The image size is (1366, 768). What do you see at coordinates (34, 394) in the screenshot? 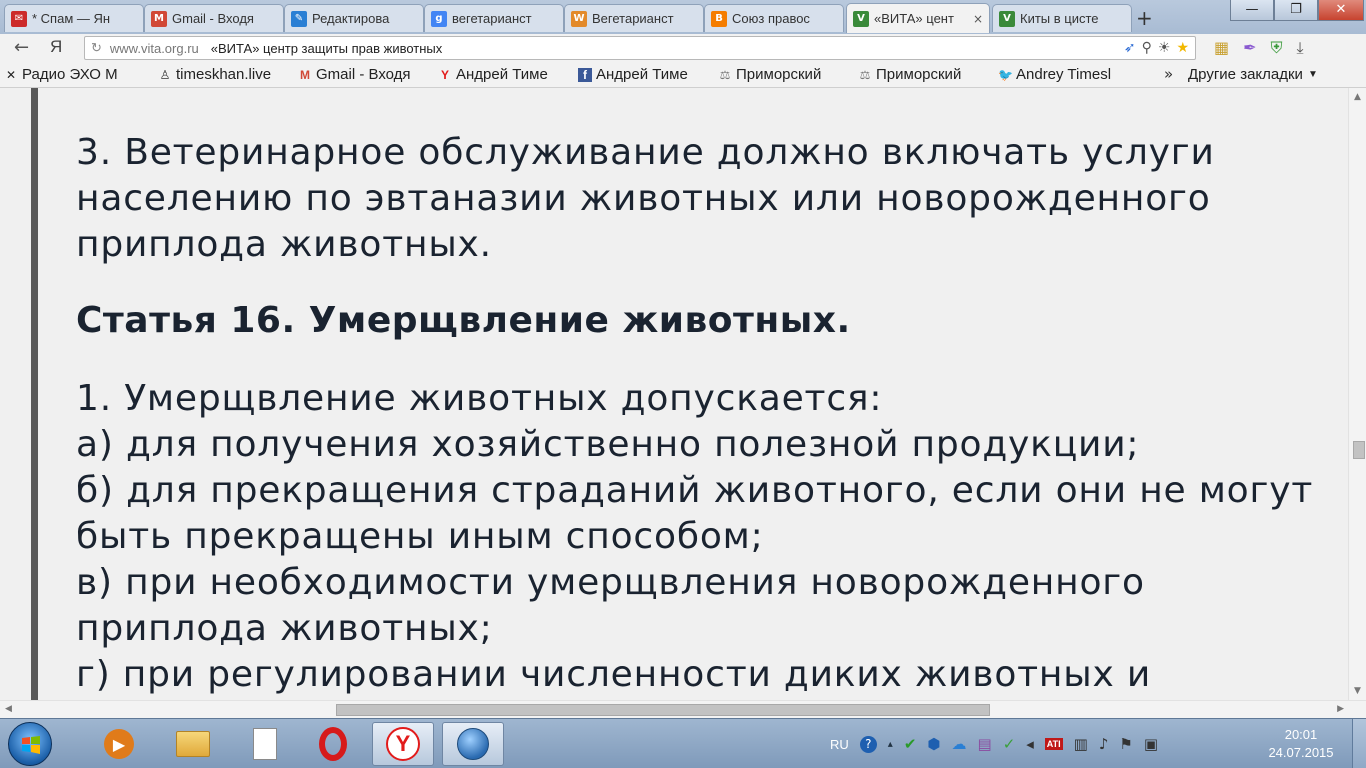
I see `content-left-border` at bounding box center [34, 394].